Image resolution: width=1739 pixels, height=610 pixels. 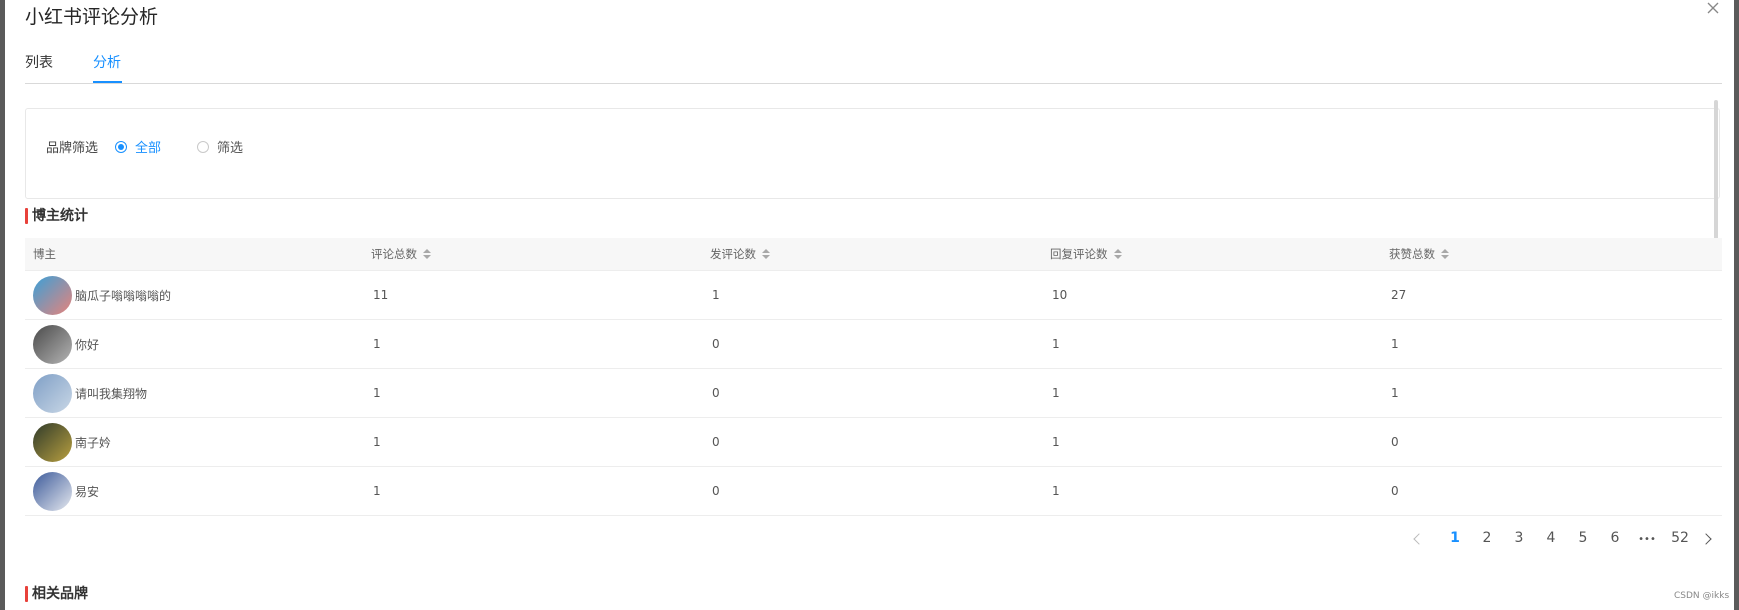 I want to click on vertical-scrollbar, so click(x=1716, y=175).